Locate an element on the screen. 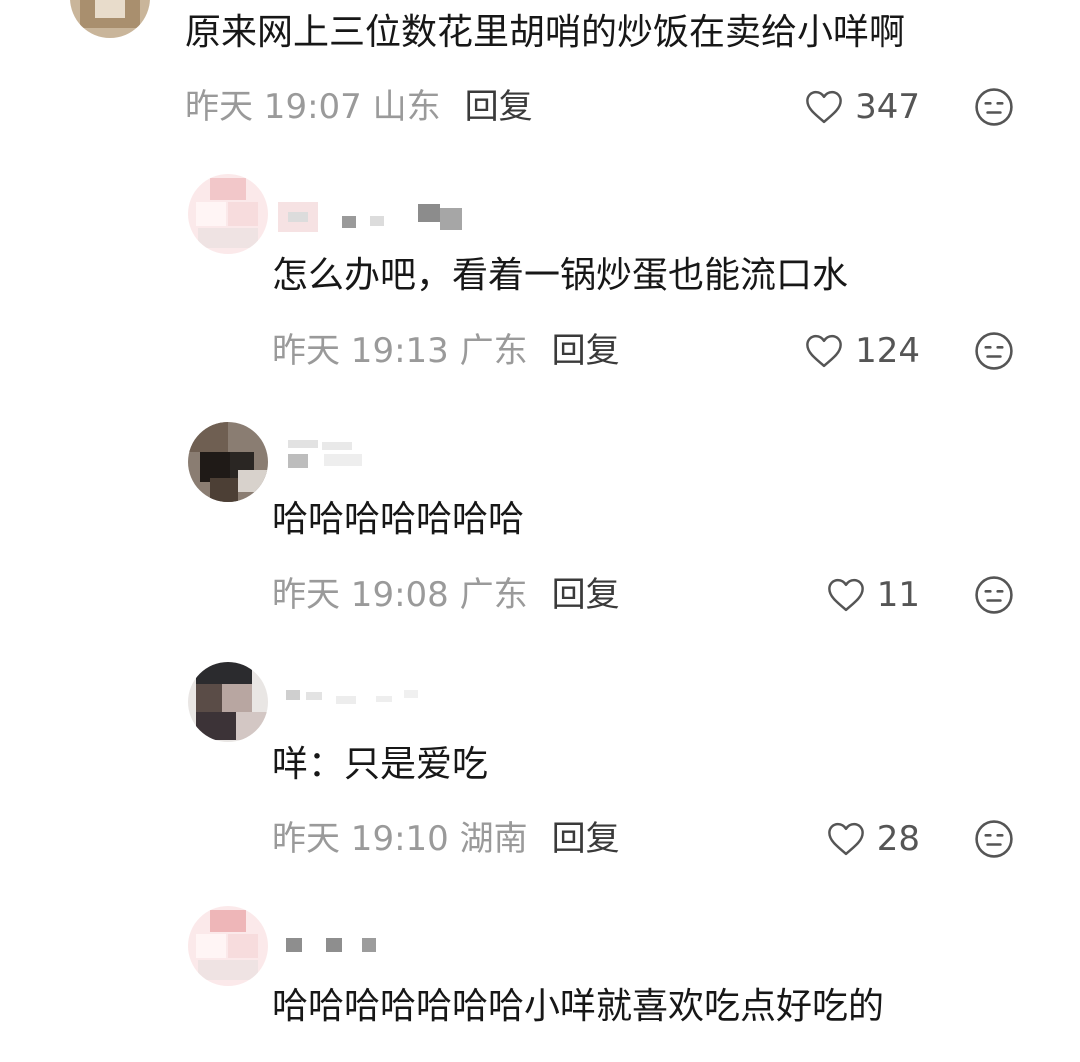 This screenshot has width=1080, height=1062. like-button: 28 is located at coordinates (840, 839).